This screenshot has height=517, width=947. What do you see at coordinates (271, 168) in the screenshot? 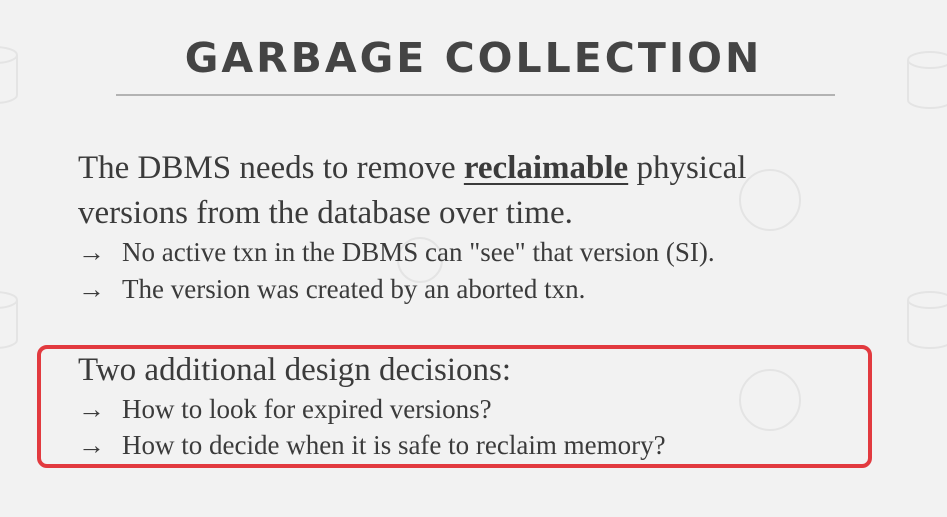
I see `intro-text-start: The DBMS needs to remove` at bounding box center [271, 168].